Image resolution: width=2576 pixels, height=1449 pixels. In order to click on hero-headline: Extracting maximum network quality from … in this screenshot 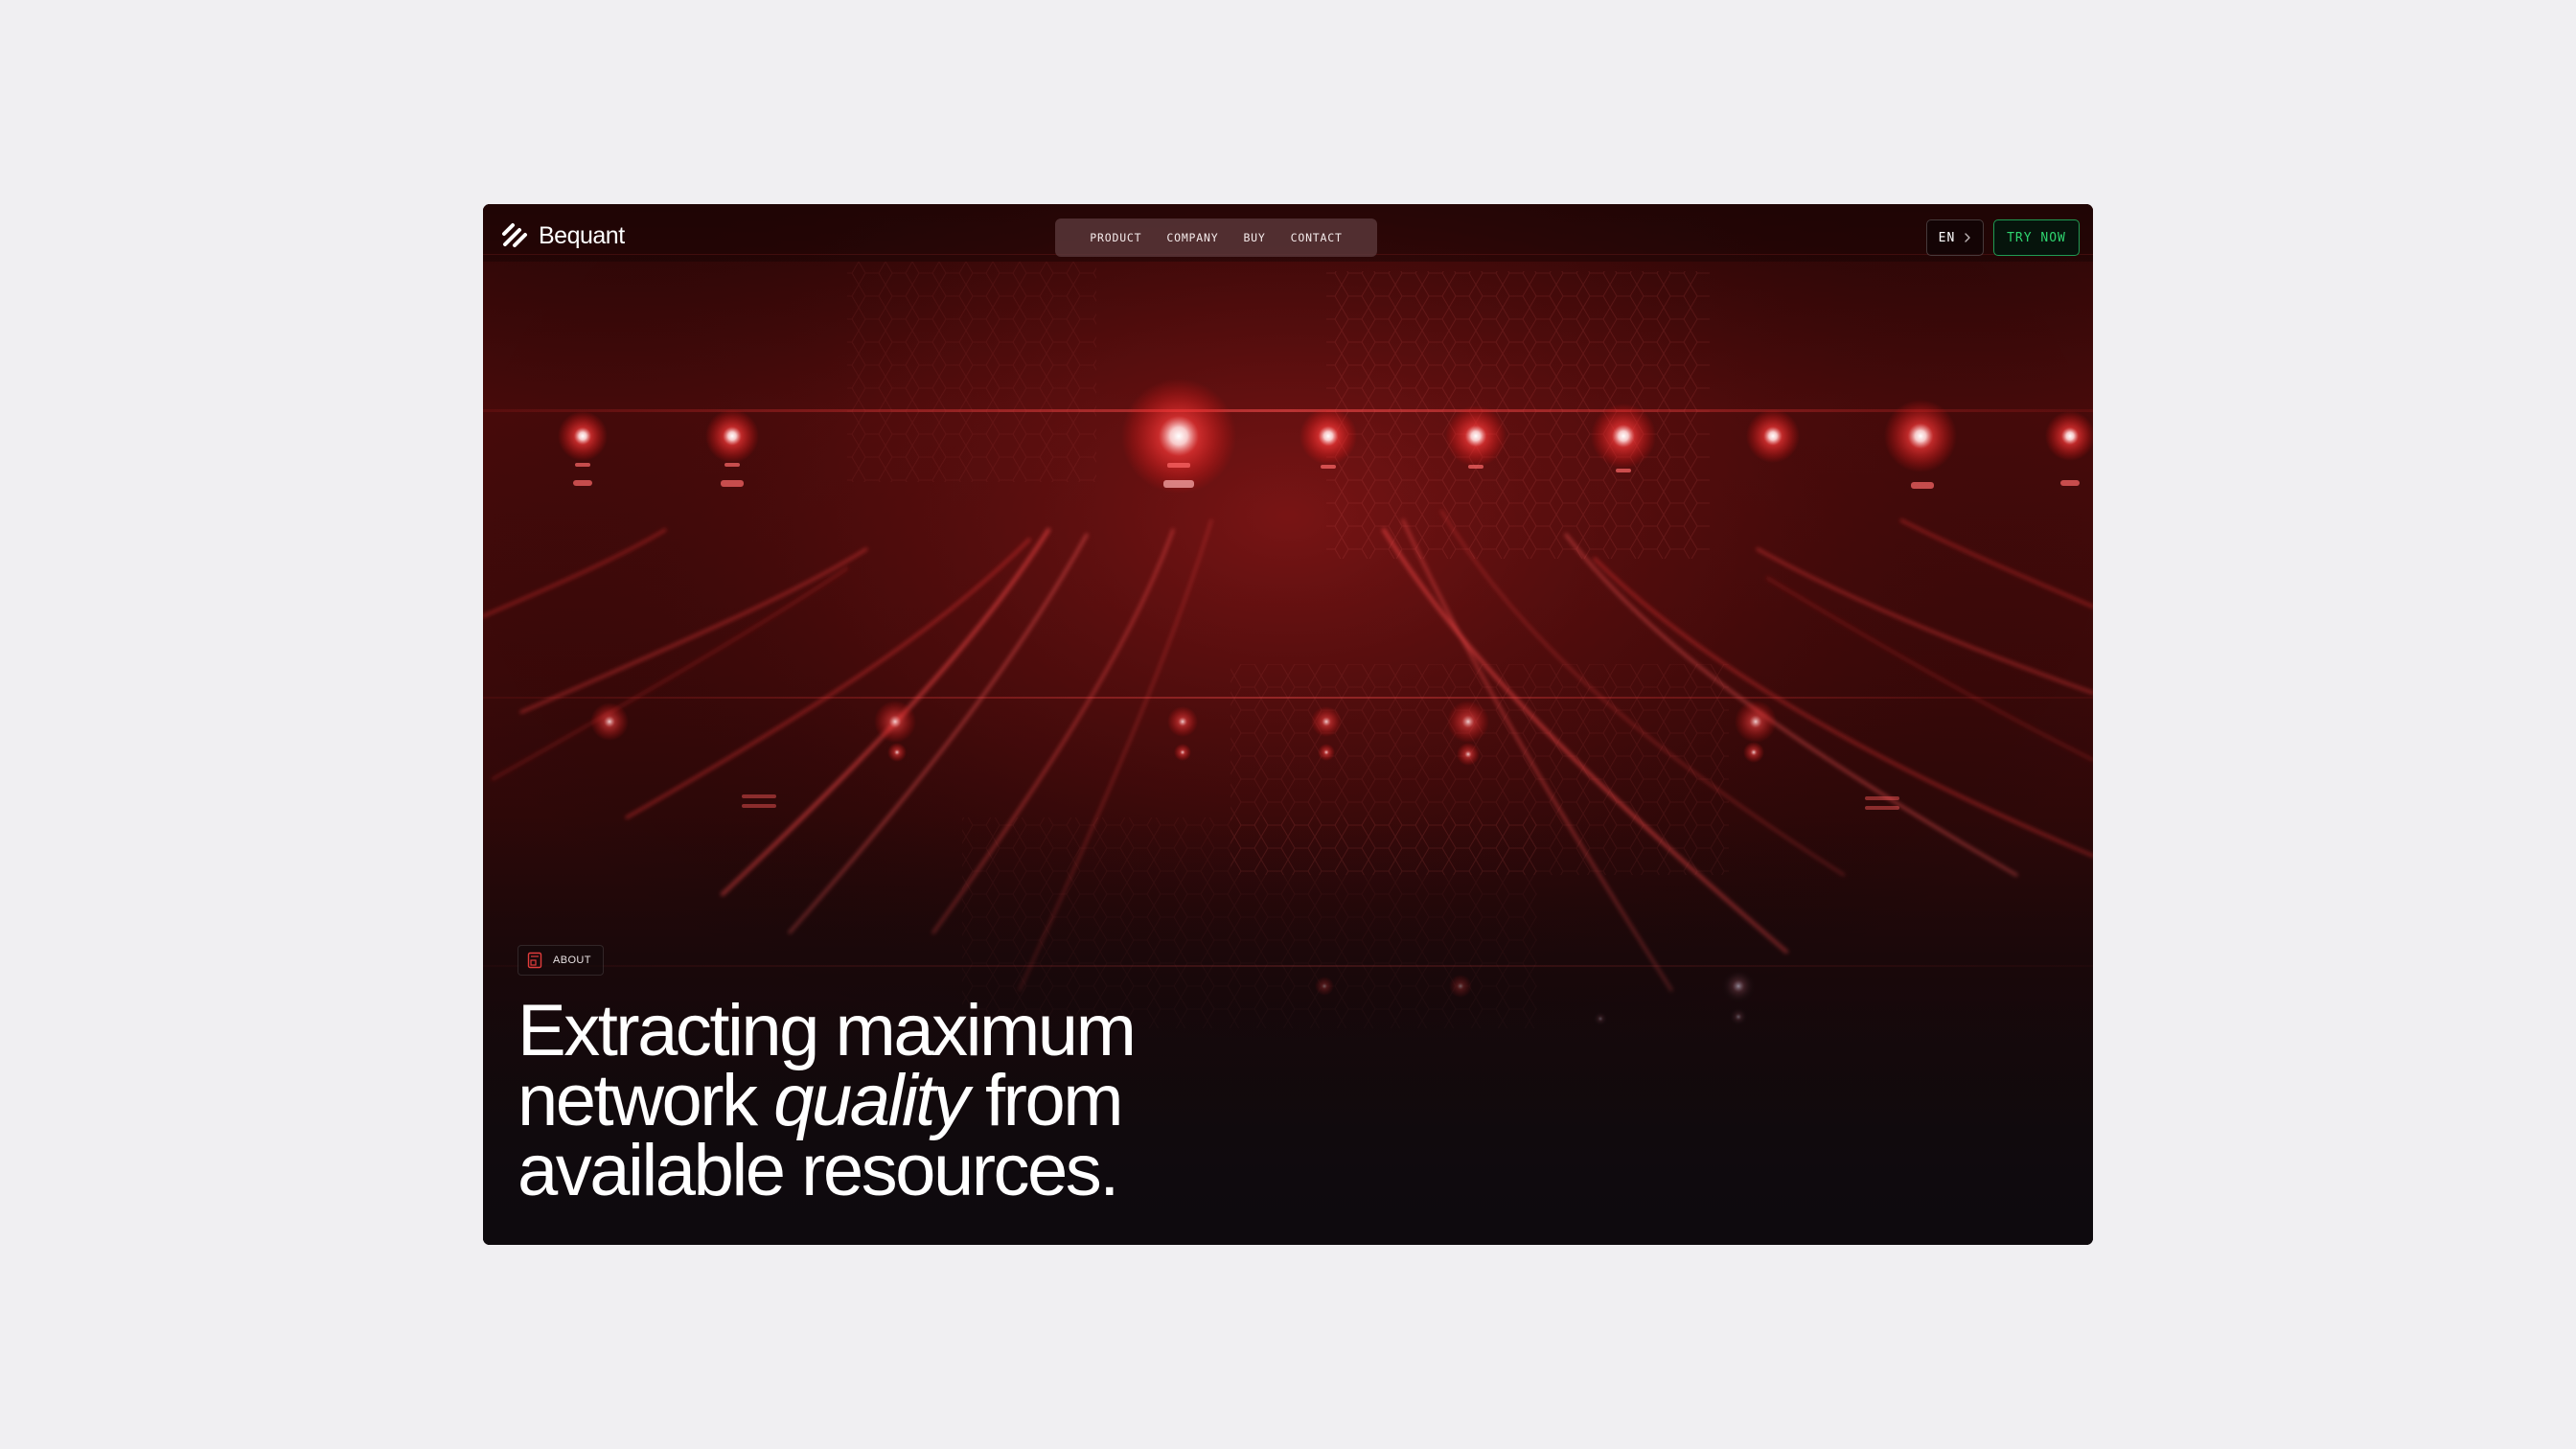, I will do `click(949, 1100)`.